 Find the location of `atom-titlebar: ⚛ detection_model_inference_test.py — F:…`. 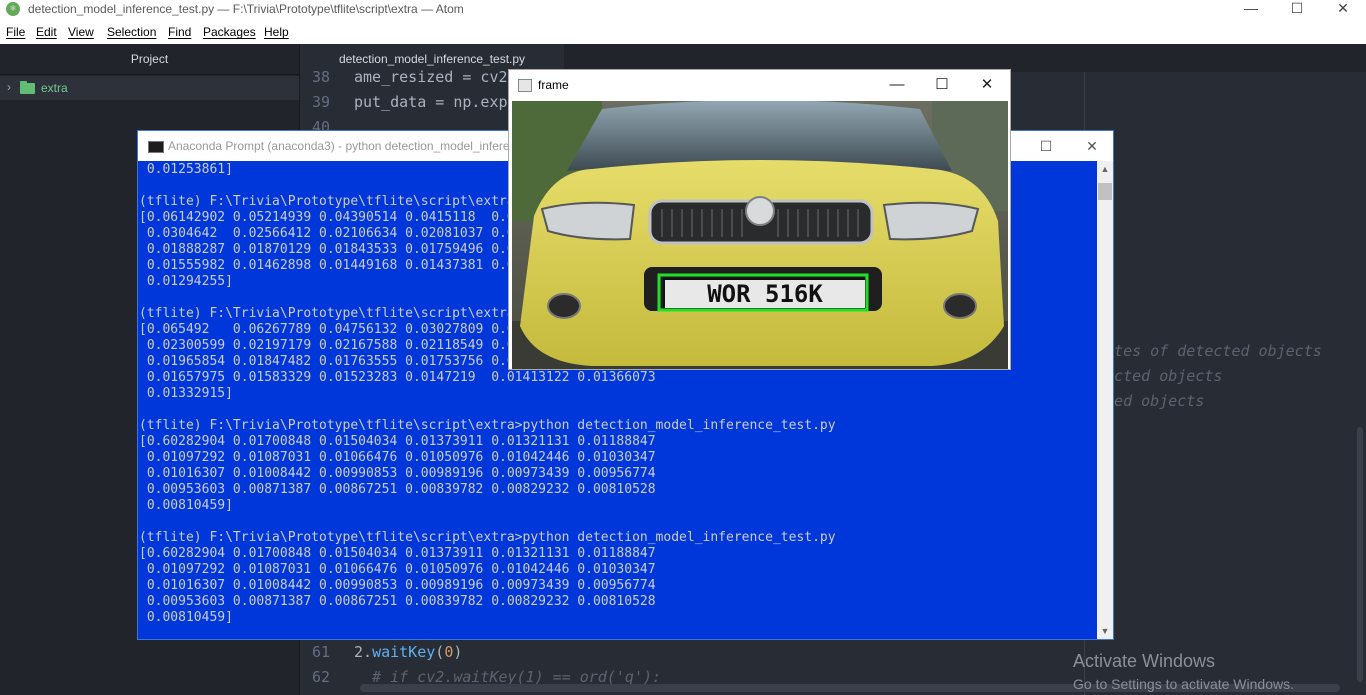

atom-titlebar: ⚛ detection_model_inference_test.py — F:… is located at coordinates (683, 10).